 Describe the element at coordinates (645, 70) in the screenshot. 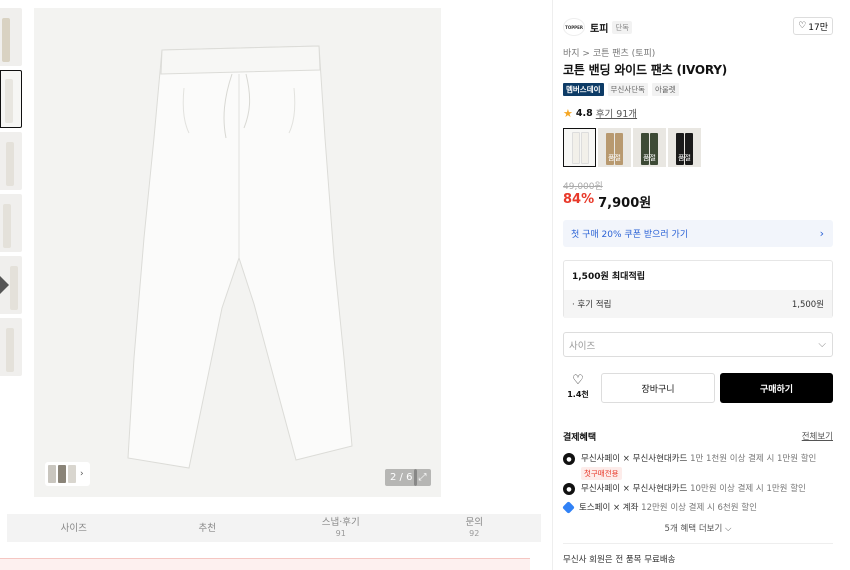

I see `product-title: 코튼 밴딩 와이드 팬츠 (IVORY)` at that location.